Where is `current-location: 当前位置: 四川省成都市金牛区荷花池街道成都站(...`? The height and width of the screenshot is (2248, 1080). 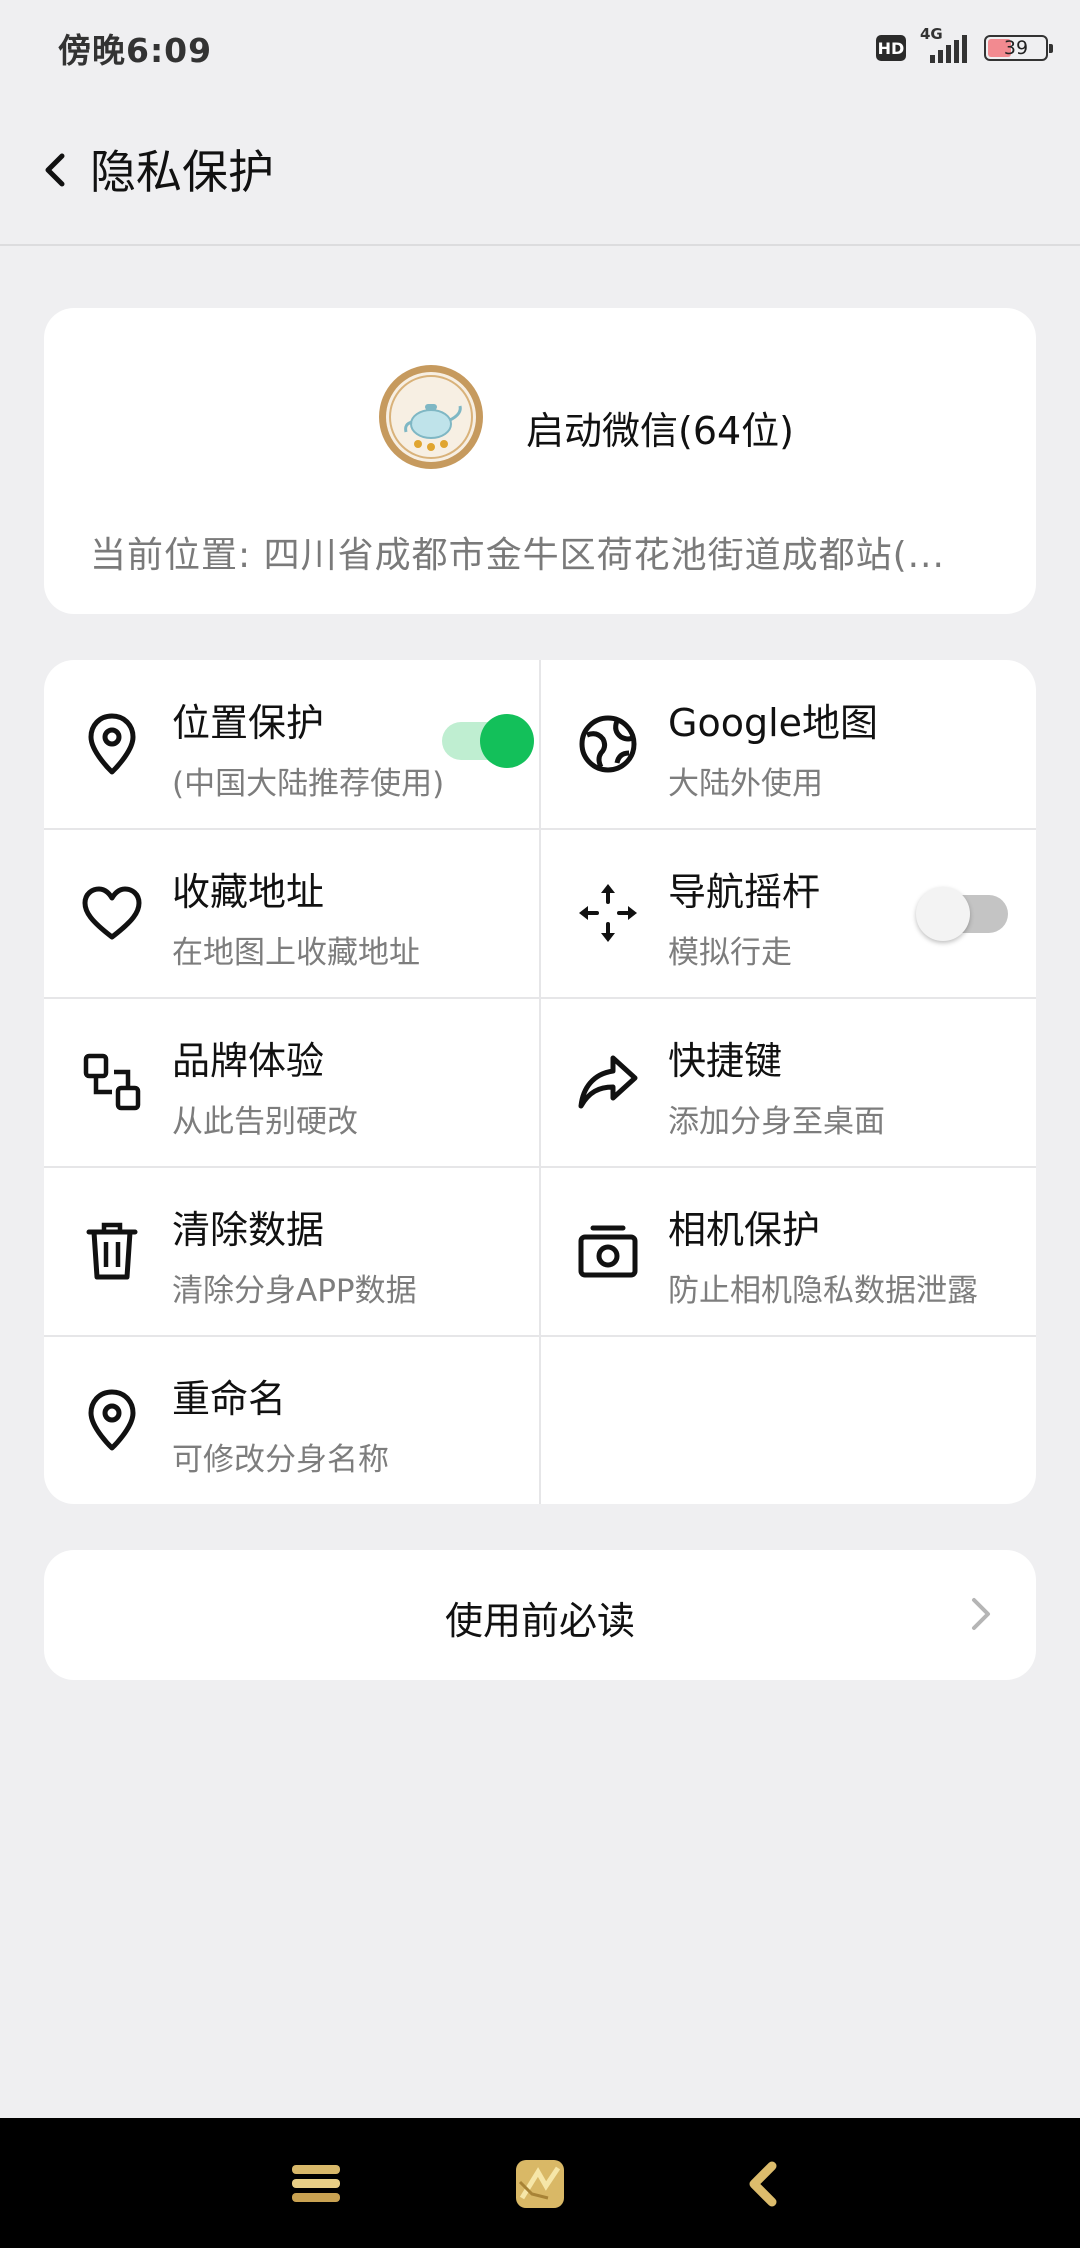
current-location: 当前位置: 四川省成都市金牛区荷花池街道成都站(... is located at coordinates (517, 555).